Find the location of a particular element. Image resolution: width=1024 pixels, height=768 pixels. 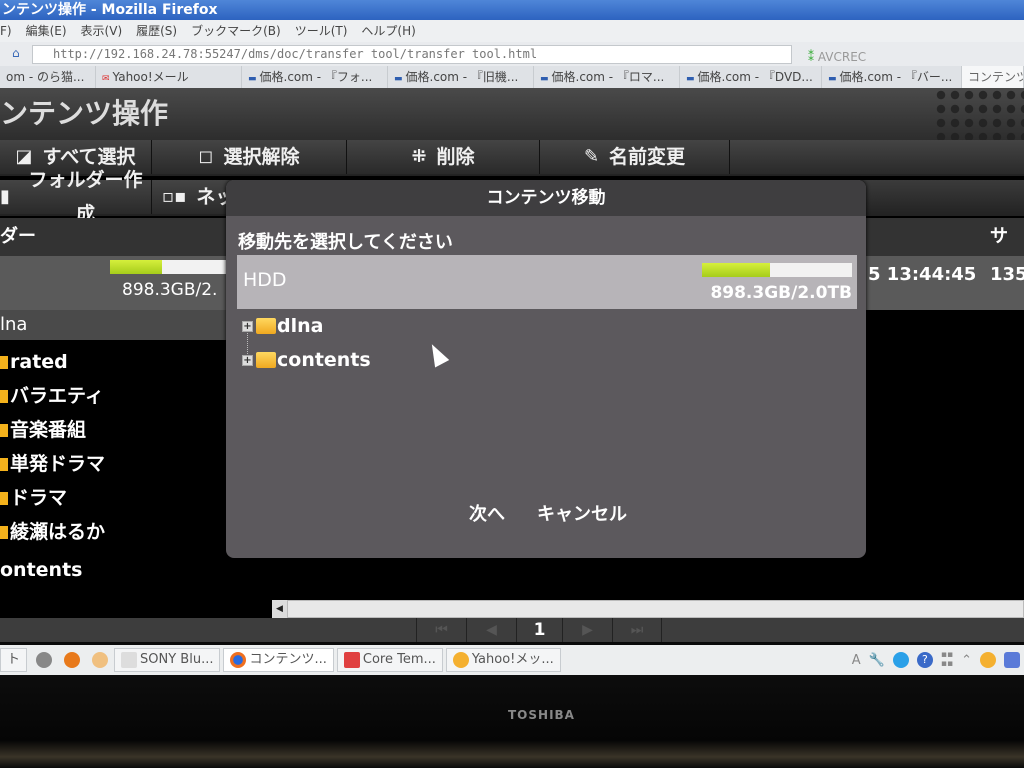

menu-view: 表示(V) is located at coordinates (102, 31).